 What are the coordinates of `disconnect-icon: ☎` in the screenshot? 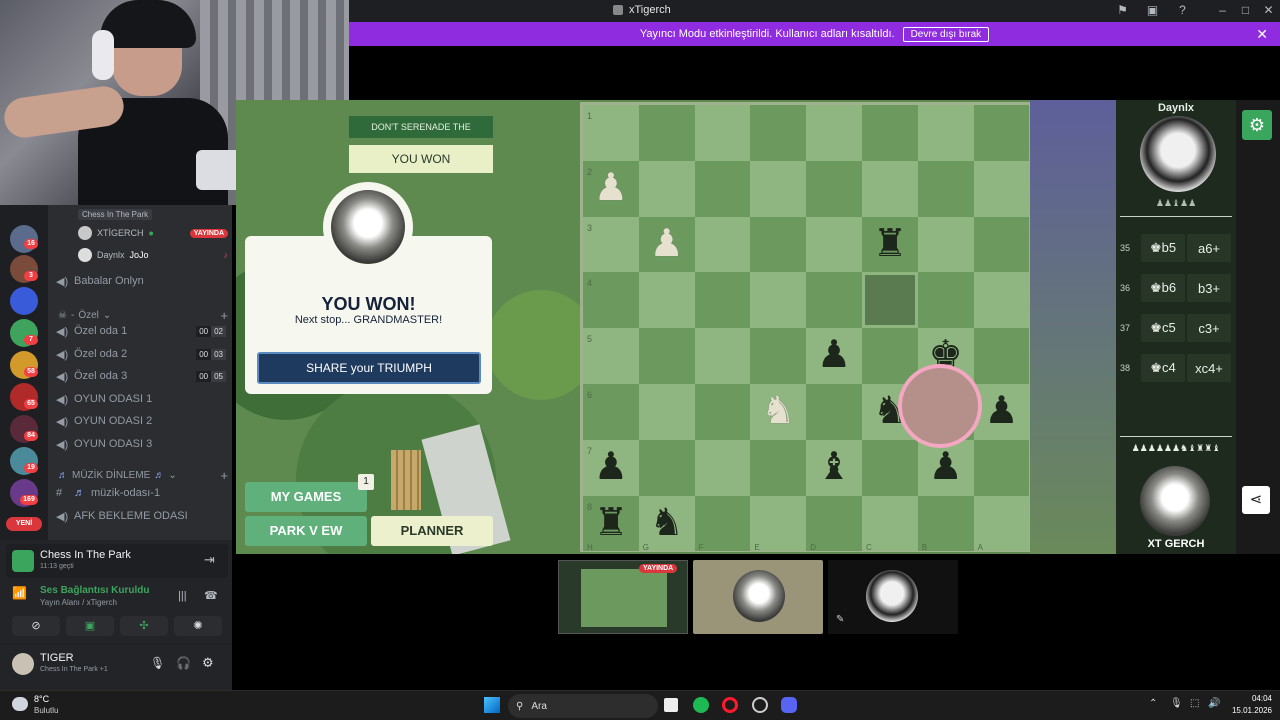 It's located at (211, 595).